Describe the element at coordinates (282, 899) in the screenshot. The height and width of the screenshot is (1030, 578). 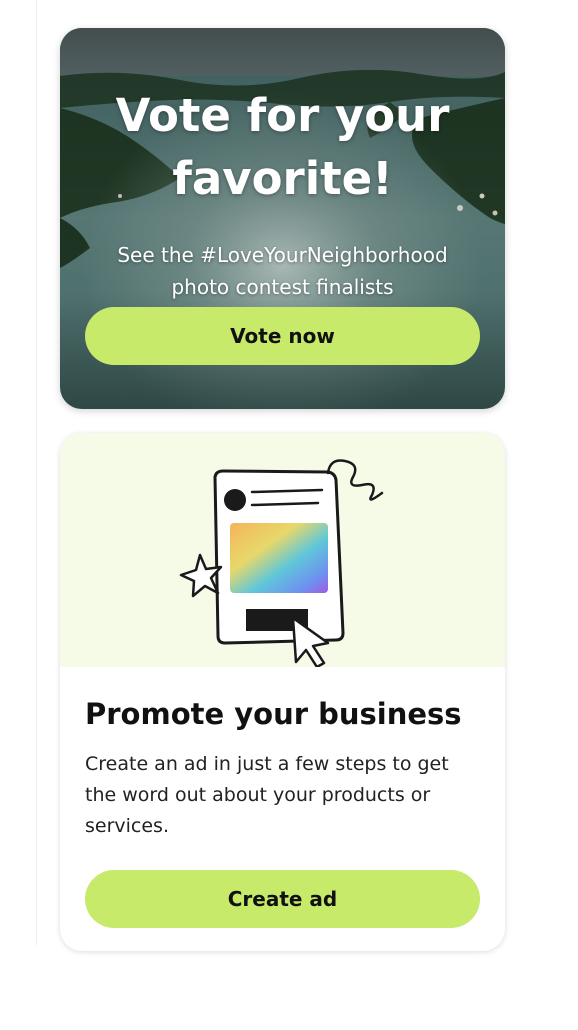
I see `create-ad-button: Create ad` at that location.